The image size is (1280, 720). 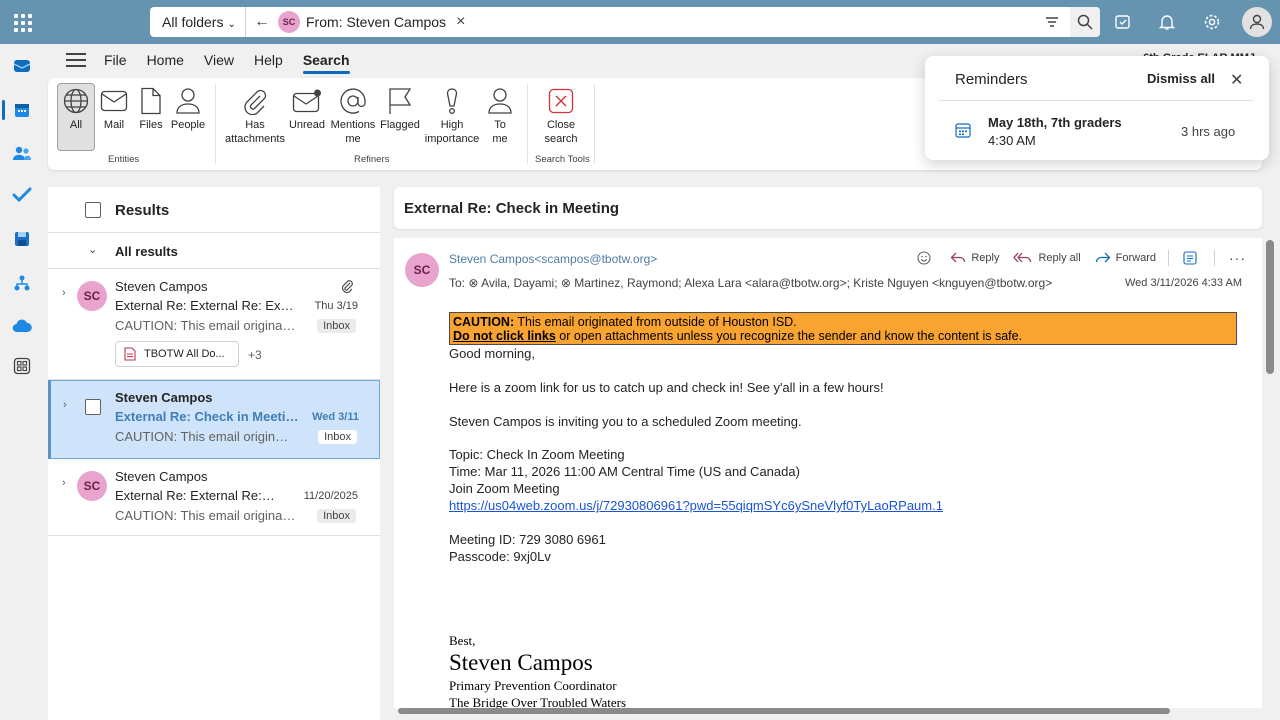 I want to click on calendar-app-icon, so click(x=22, y=110).